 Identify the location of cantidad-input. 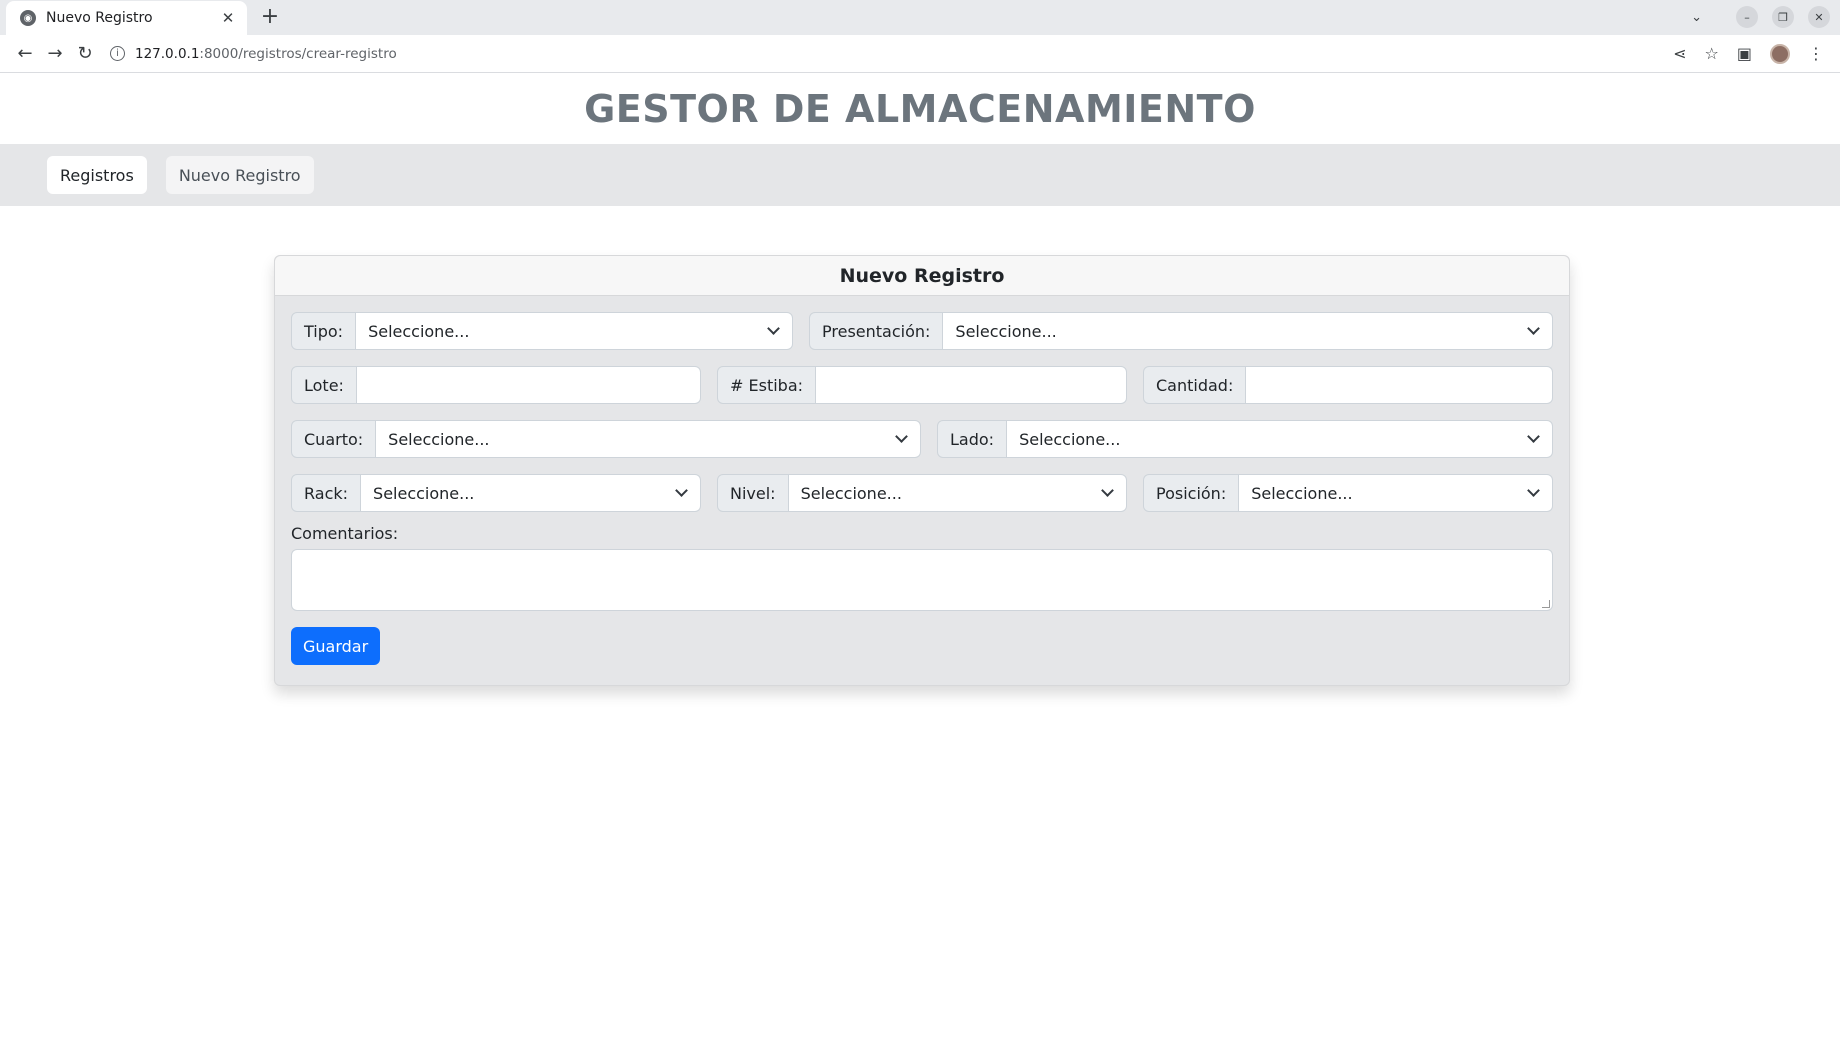
(1399, 385).